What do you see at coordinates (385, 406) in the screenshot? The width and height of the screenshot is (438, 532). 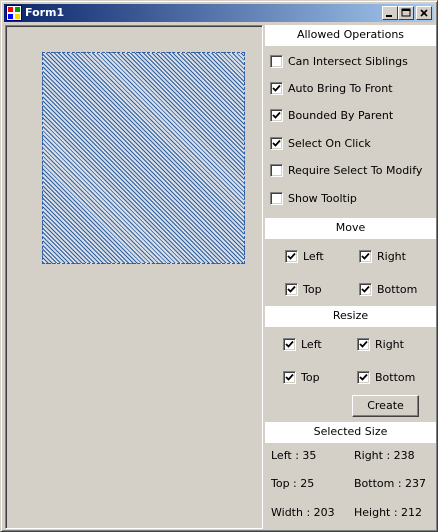 I see `create-button: Create` at bounding box center [385, 406].